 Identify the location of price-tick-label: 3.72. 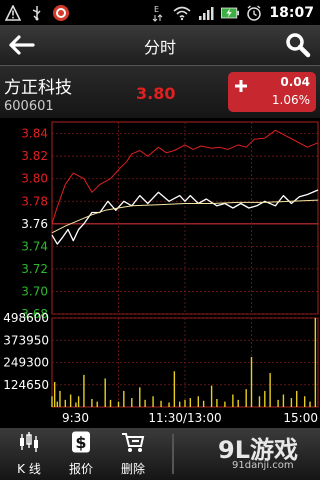
(34, 269).